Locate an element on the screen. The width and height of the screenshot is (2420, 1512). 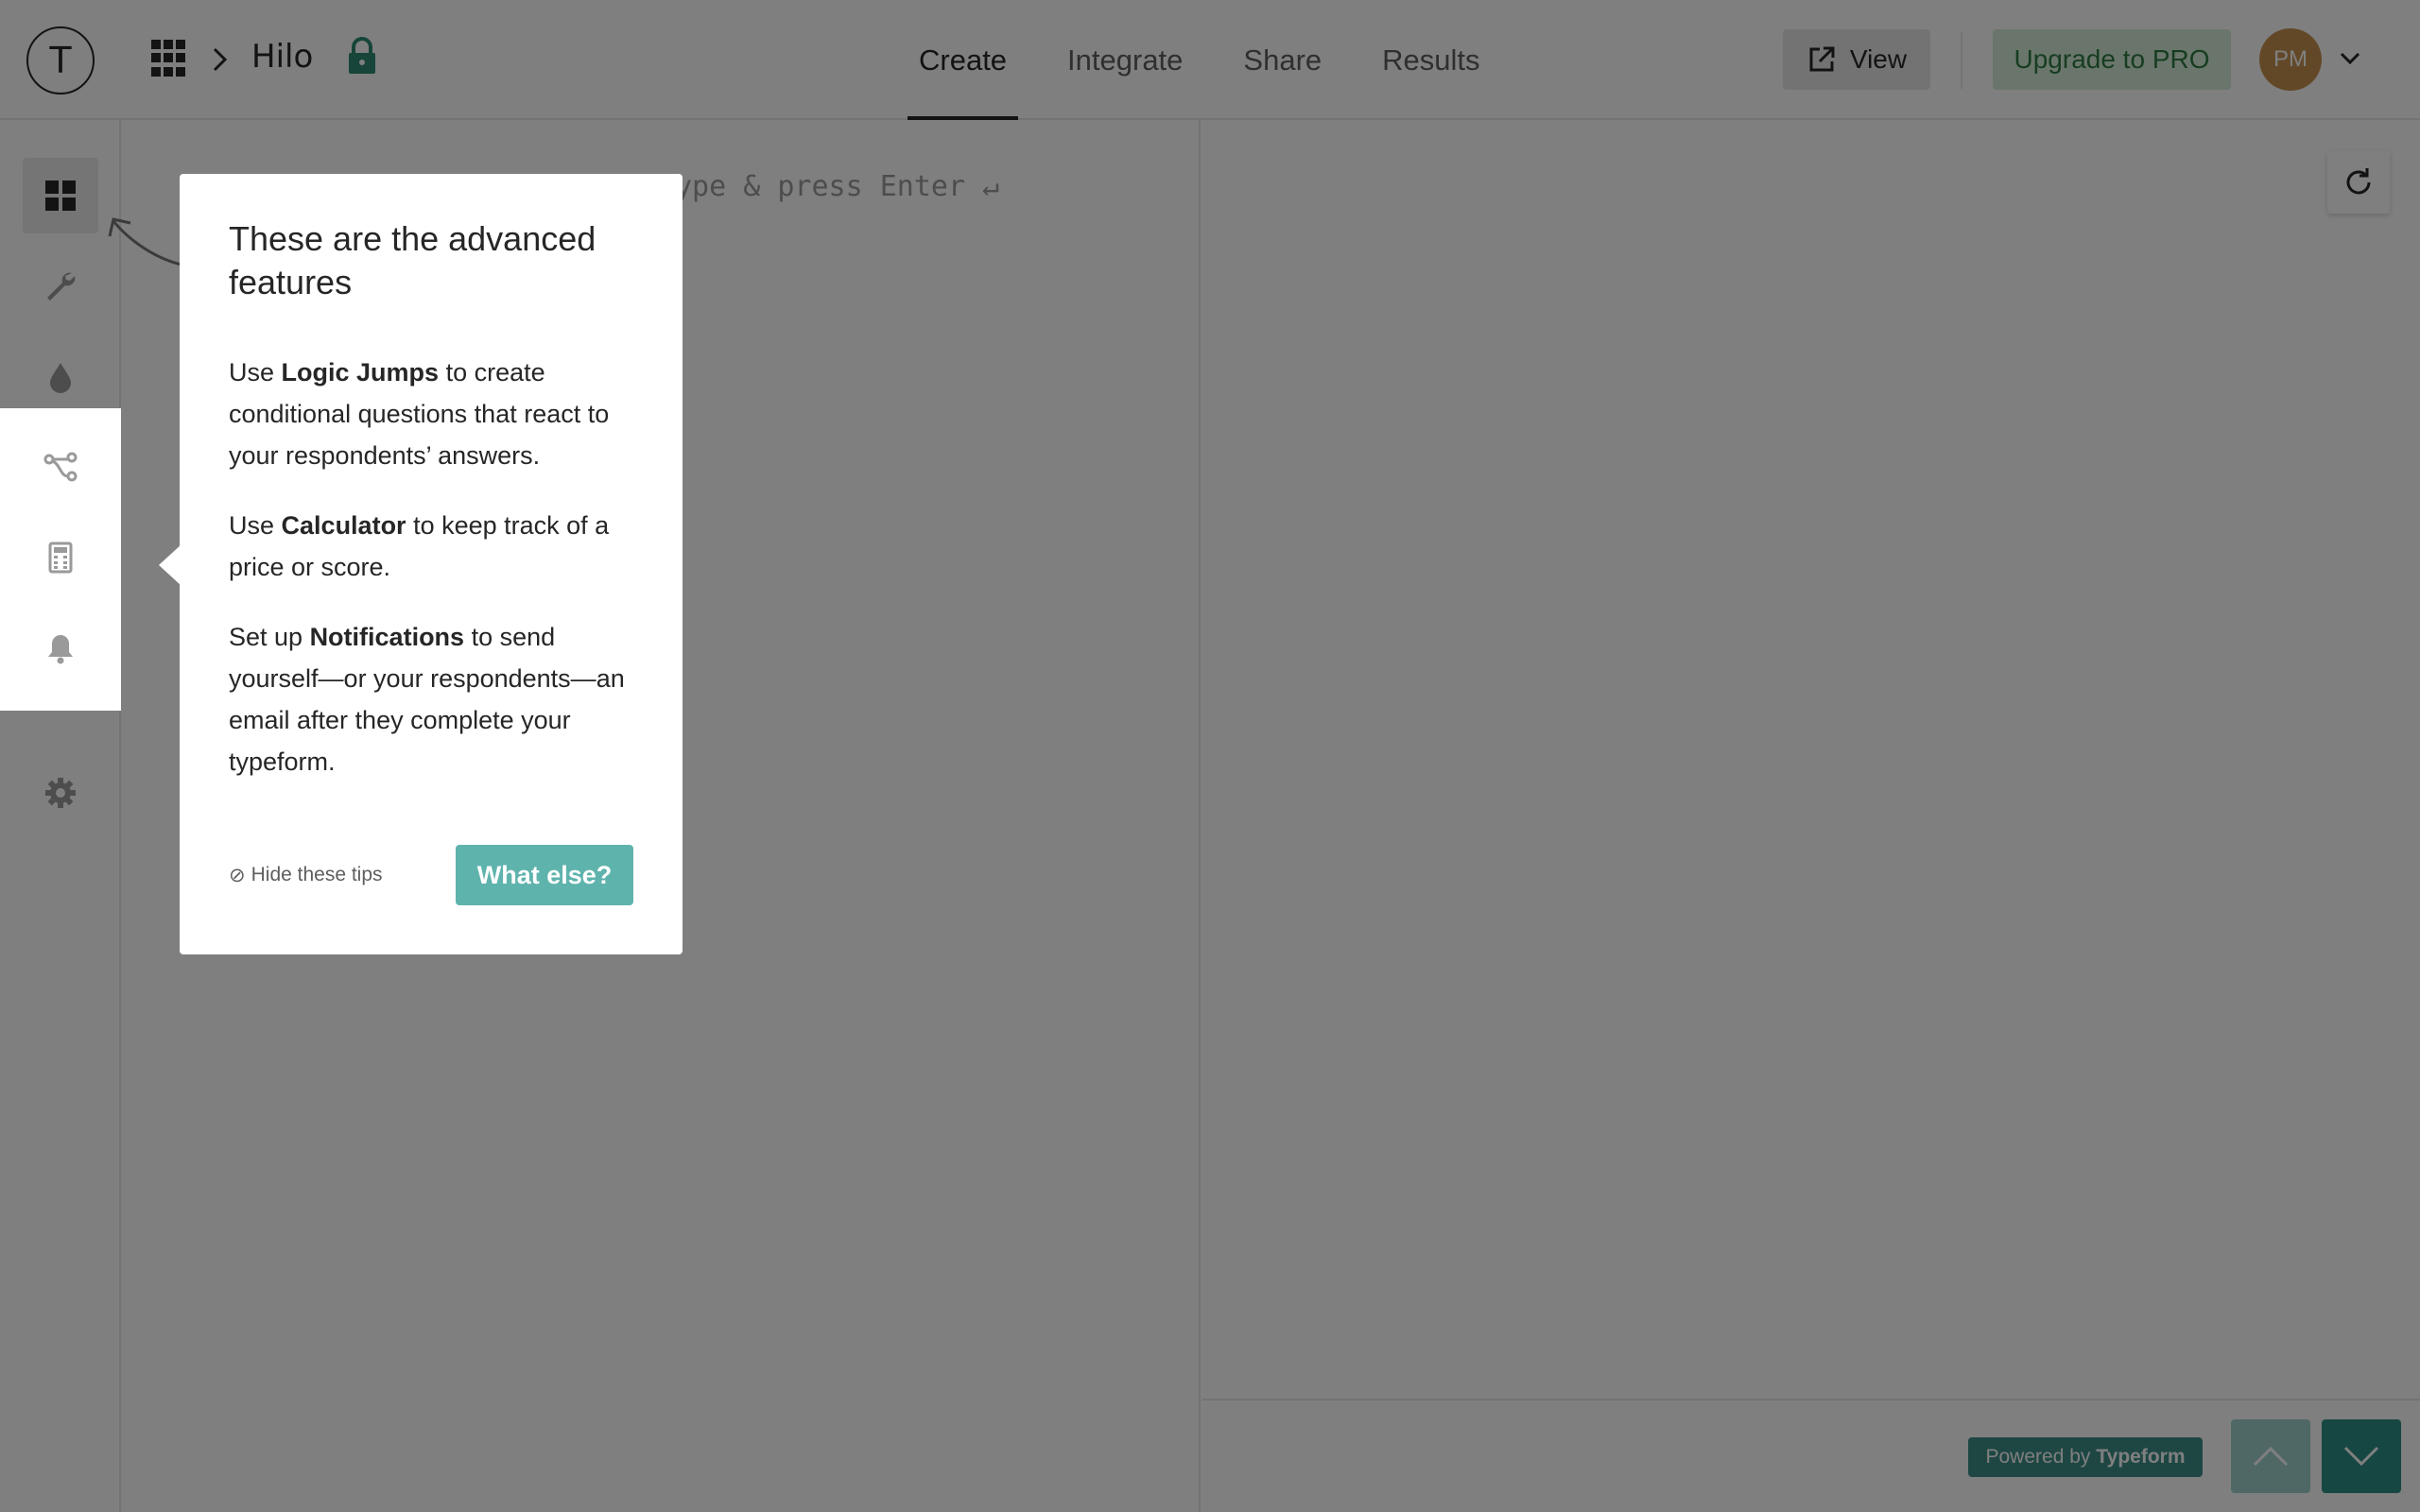
sidebar-item-logic-jumps is located at coordinates (60, 467).